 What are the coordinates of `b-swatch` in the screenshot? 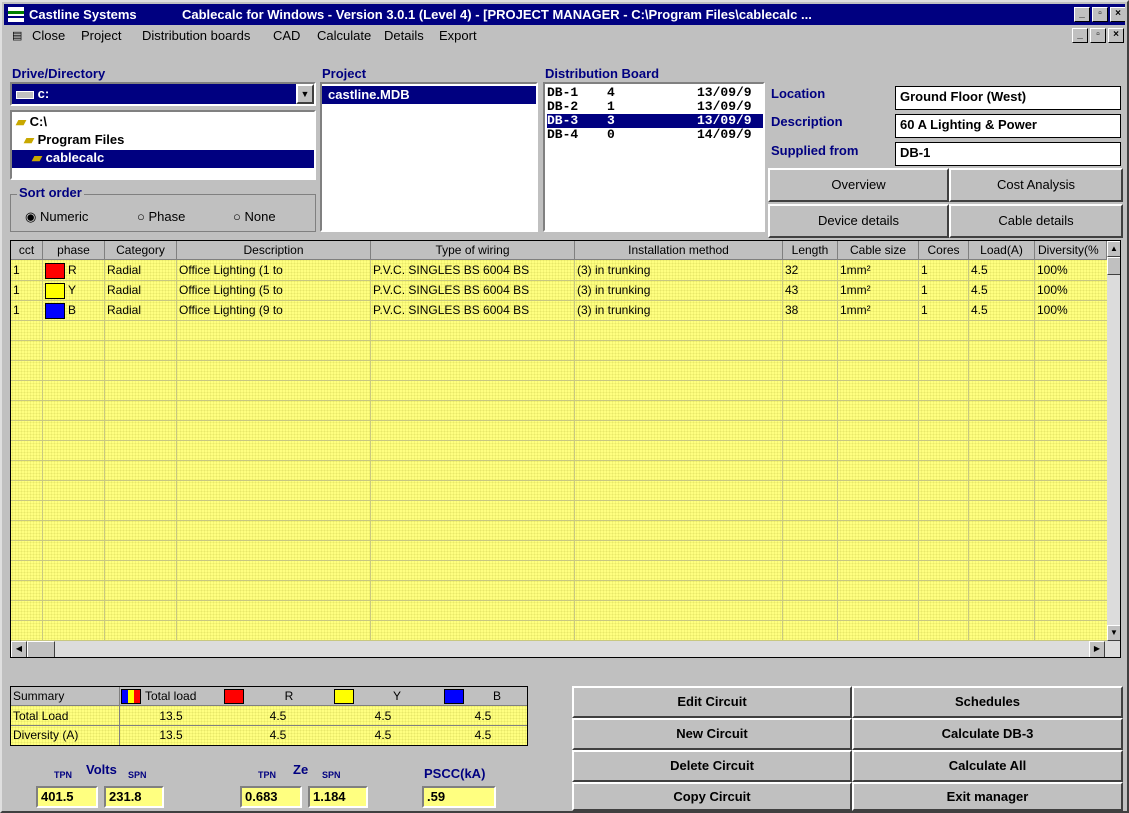 It's located at (454, 696).